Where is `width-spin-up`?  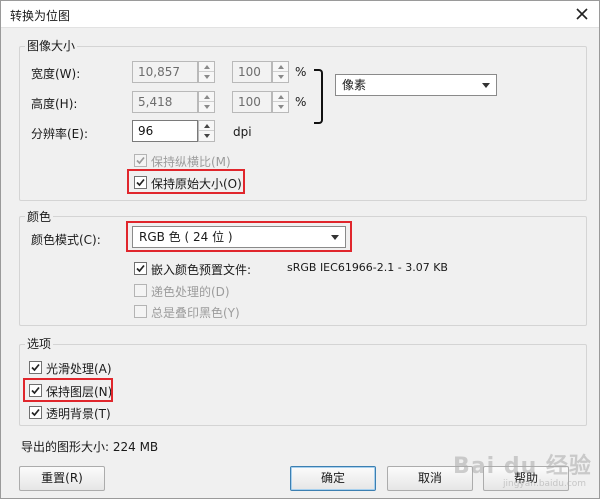
width-spin-up is located at coordinates (206, 67).